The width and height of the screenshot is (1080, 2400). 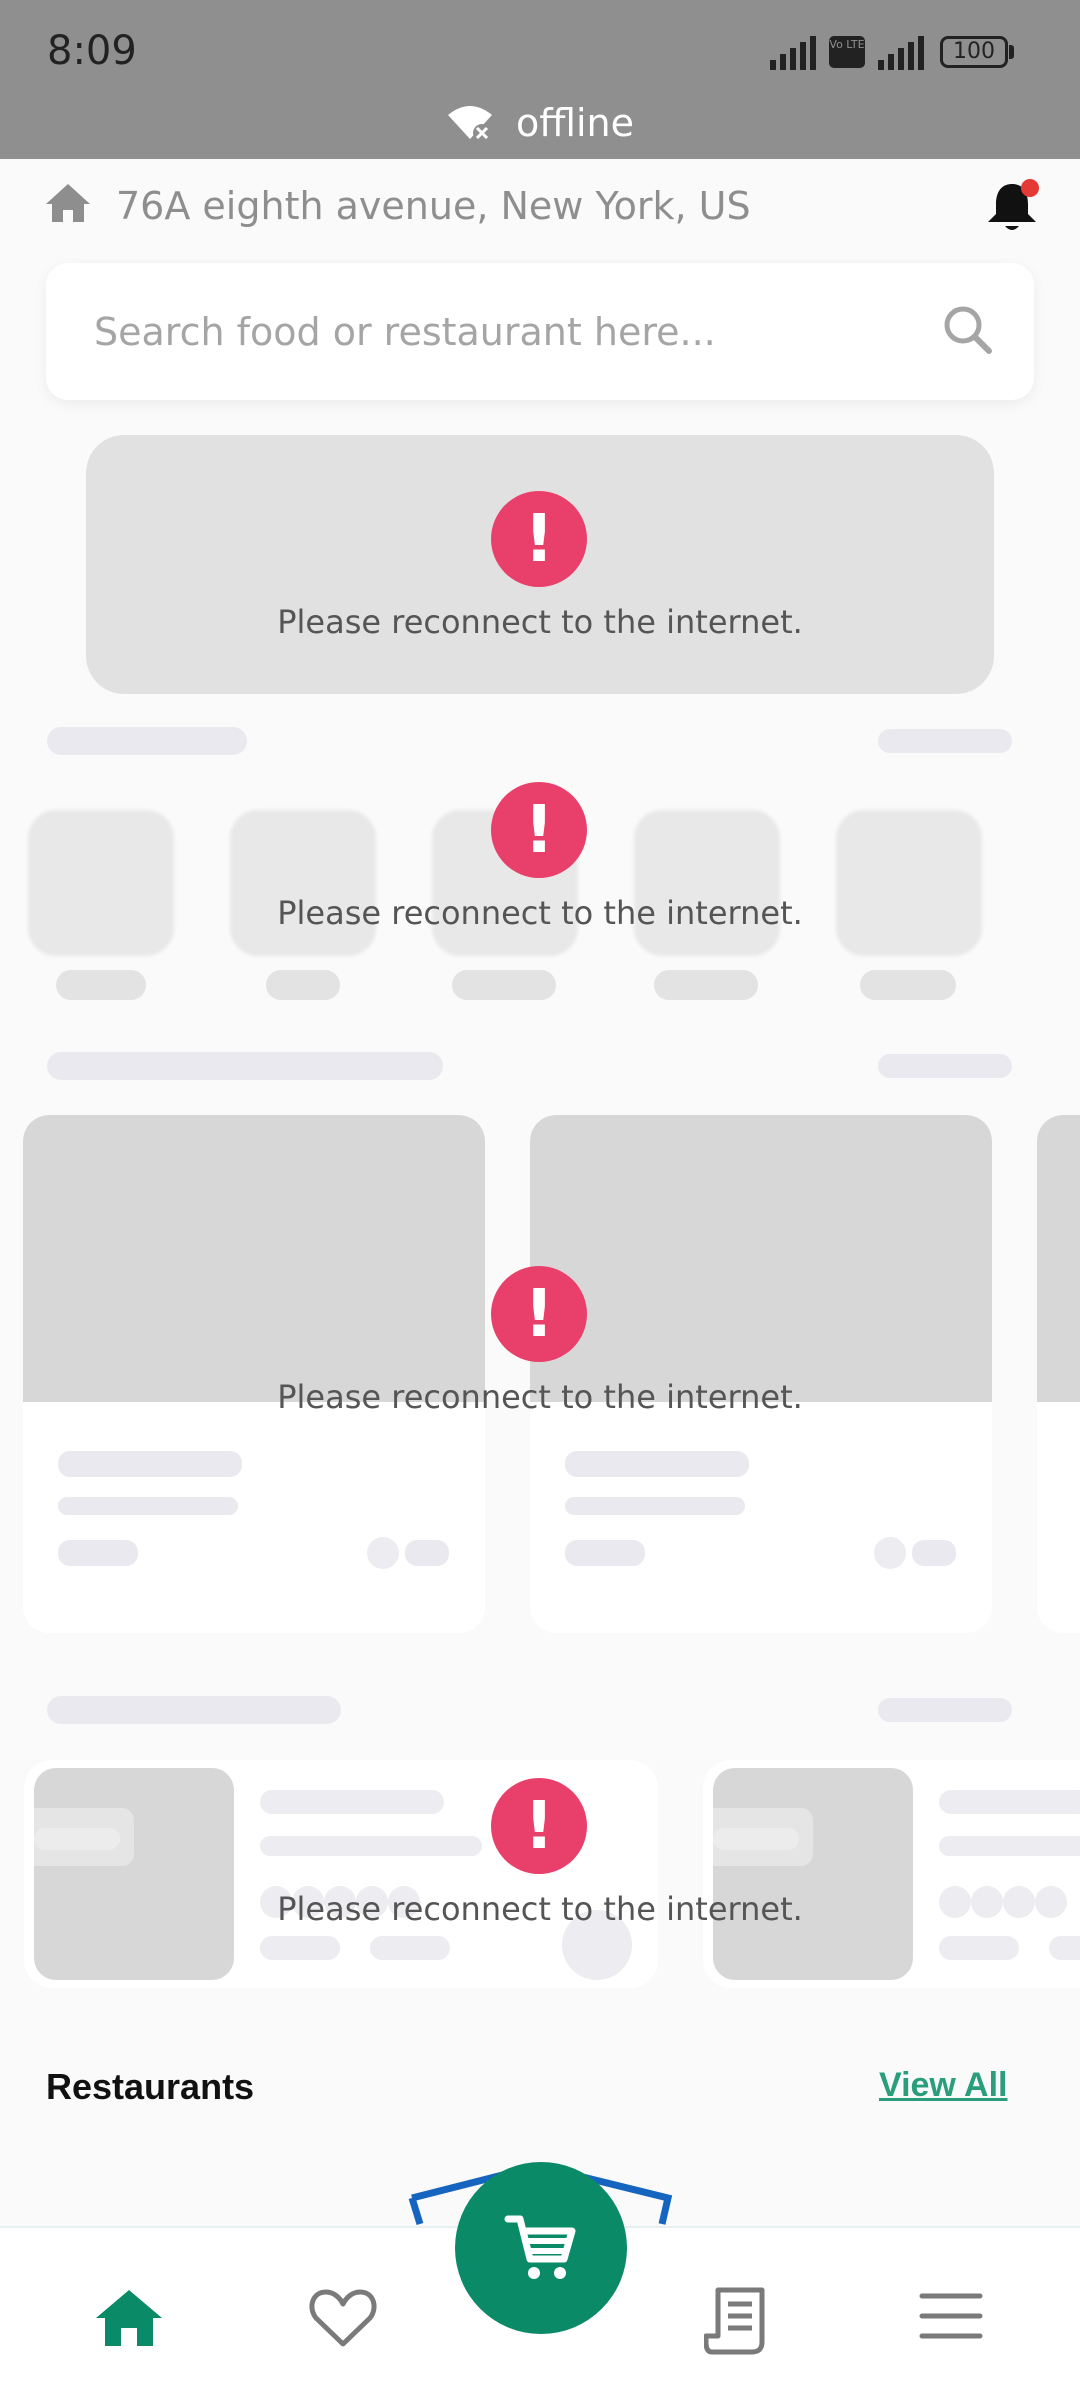 I want to click on error-overlay-nearby: ! Please reconnect to the internet., so click(x=540, y=1863).